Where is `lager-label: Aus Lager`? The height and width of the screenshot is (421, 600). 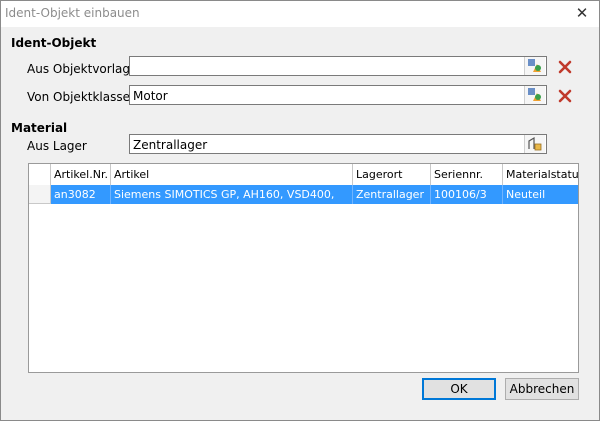 lager-label: Aus Lager is located at coordinates (57, 146).